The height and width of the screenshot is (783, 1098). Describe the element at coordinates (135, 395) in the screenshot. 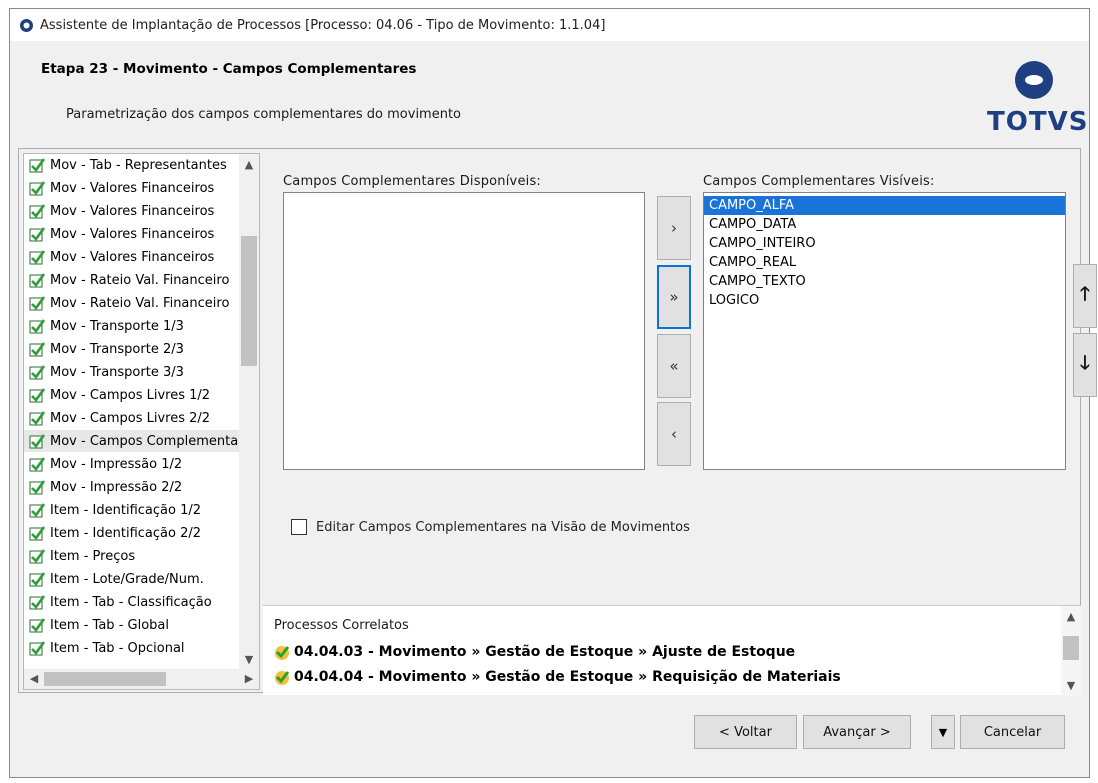

I see `step-item: Mov - Campos Livres 1/2` at that location.